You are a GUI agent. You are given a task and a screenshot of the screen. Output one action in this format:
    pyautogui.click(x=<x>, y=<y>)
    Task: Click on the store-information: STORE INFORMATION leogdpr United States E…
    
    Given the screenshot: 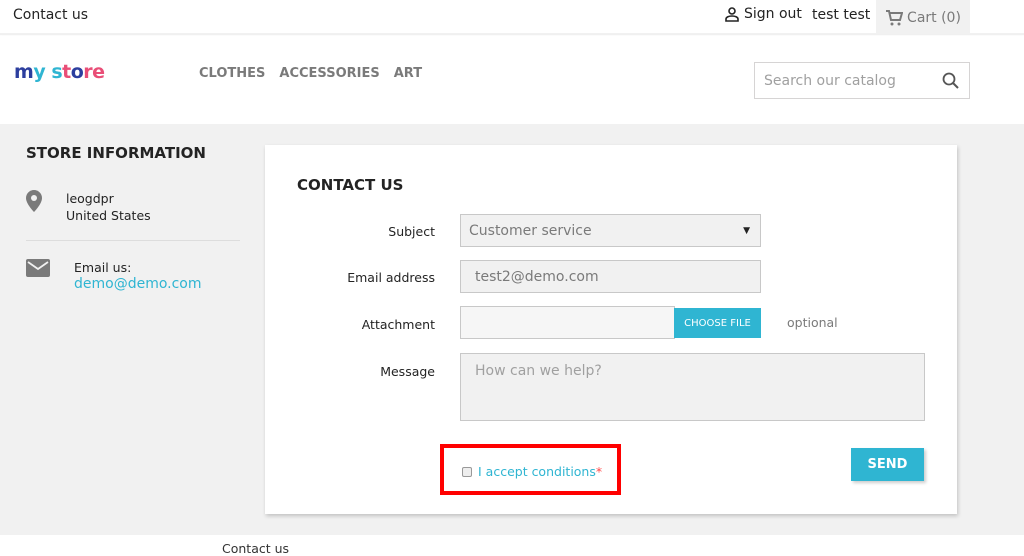 What is the action you would take?
    pyautogui.click(x=133, y=218)
    